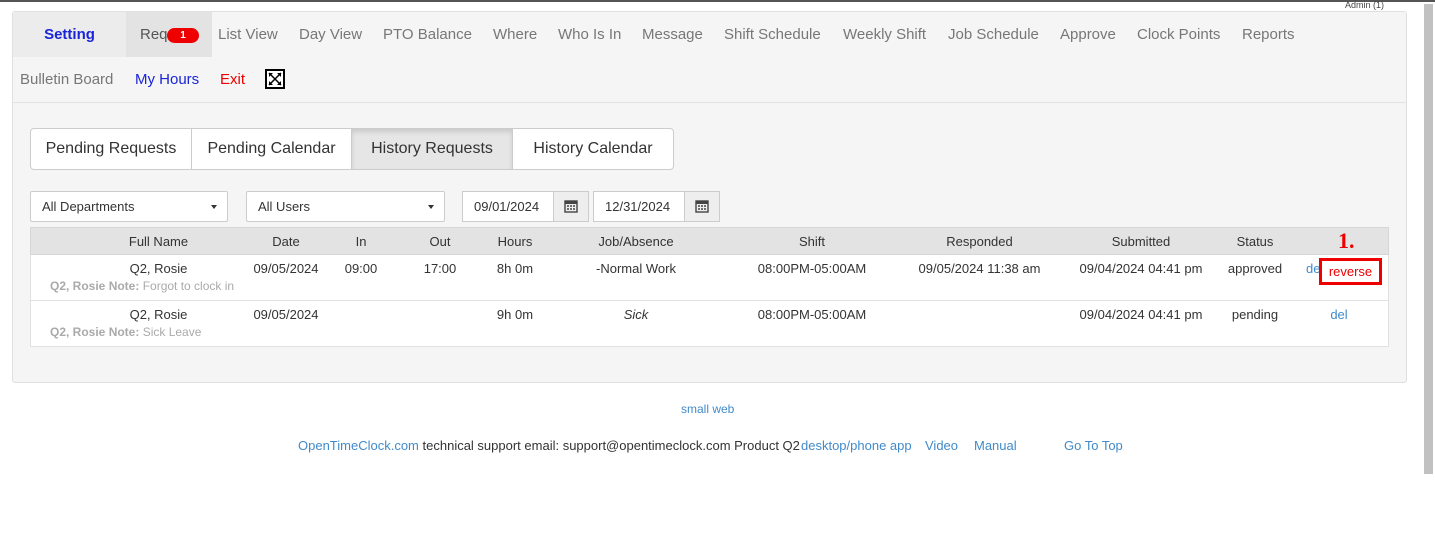 The height and width of the screenshot is (540, 1435). What do you see at coordinates (1350, 271) in the screenshot?
I see `reverse-link: reverse` at bounding box center [1350, 271].